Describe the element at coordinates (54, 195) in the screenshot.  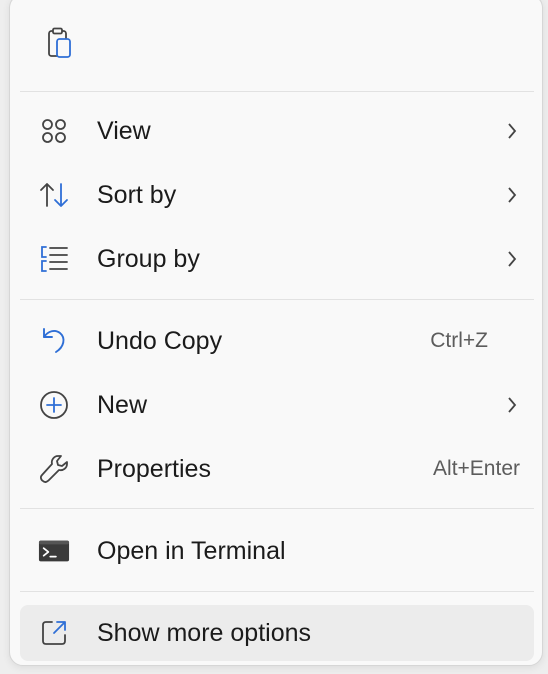
I see `sort-arrows-icon` at that location.